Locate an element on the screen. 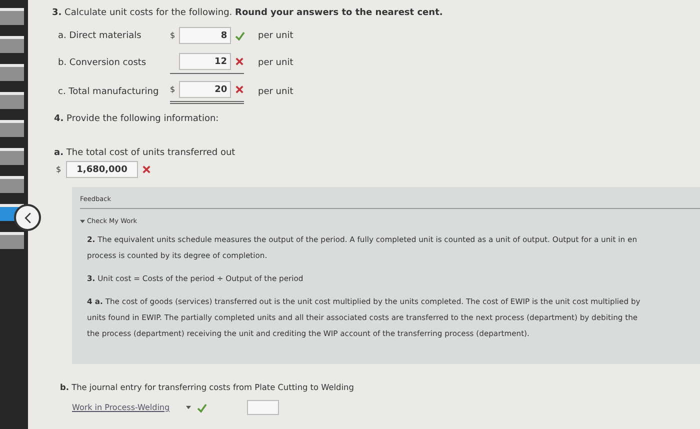  answer-field: 8 is located at coordinates (205, 35).